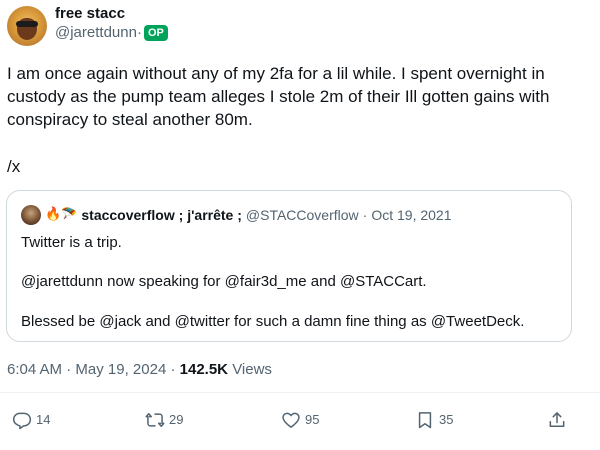 The height and width of the screenshot is (450, 600). What do you see at coordinates (31, 215) in the screenshot?
I see `quote-avatar` at bounding box center [31, 215].